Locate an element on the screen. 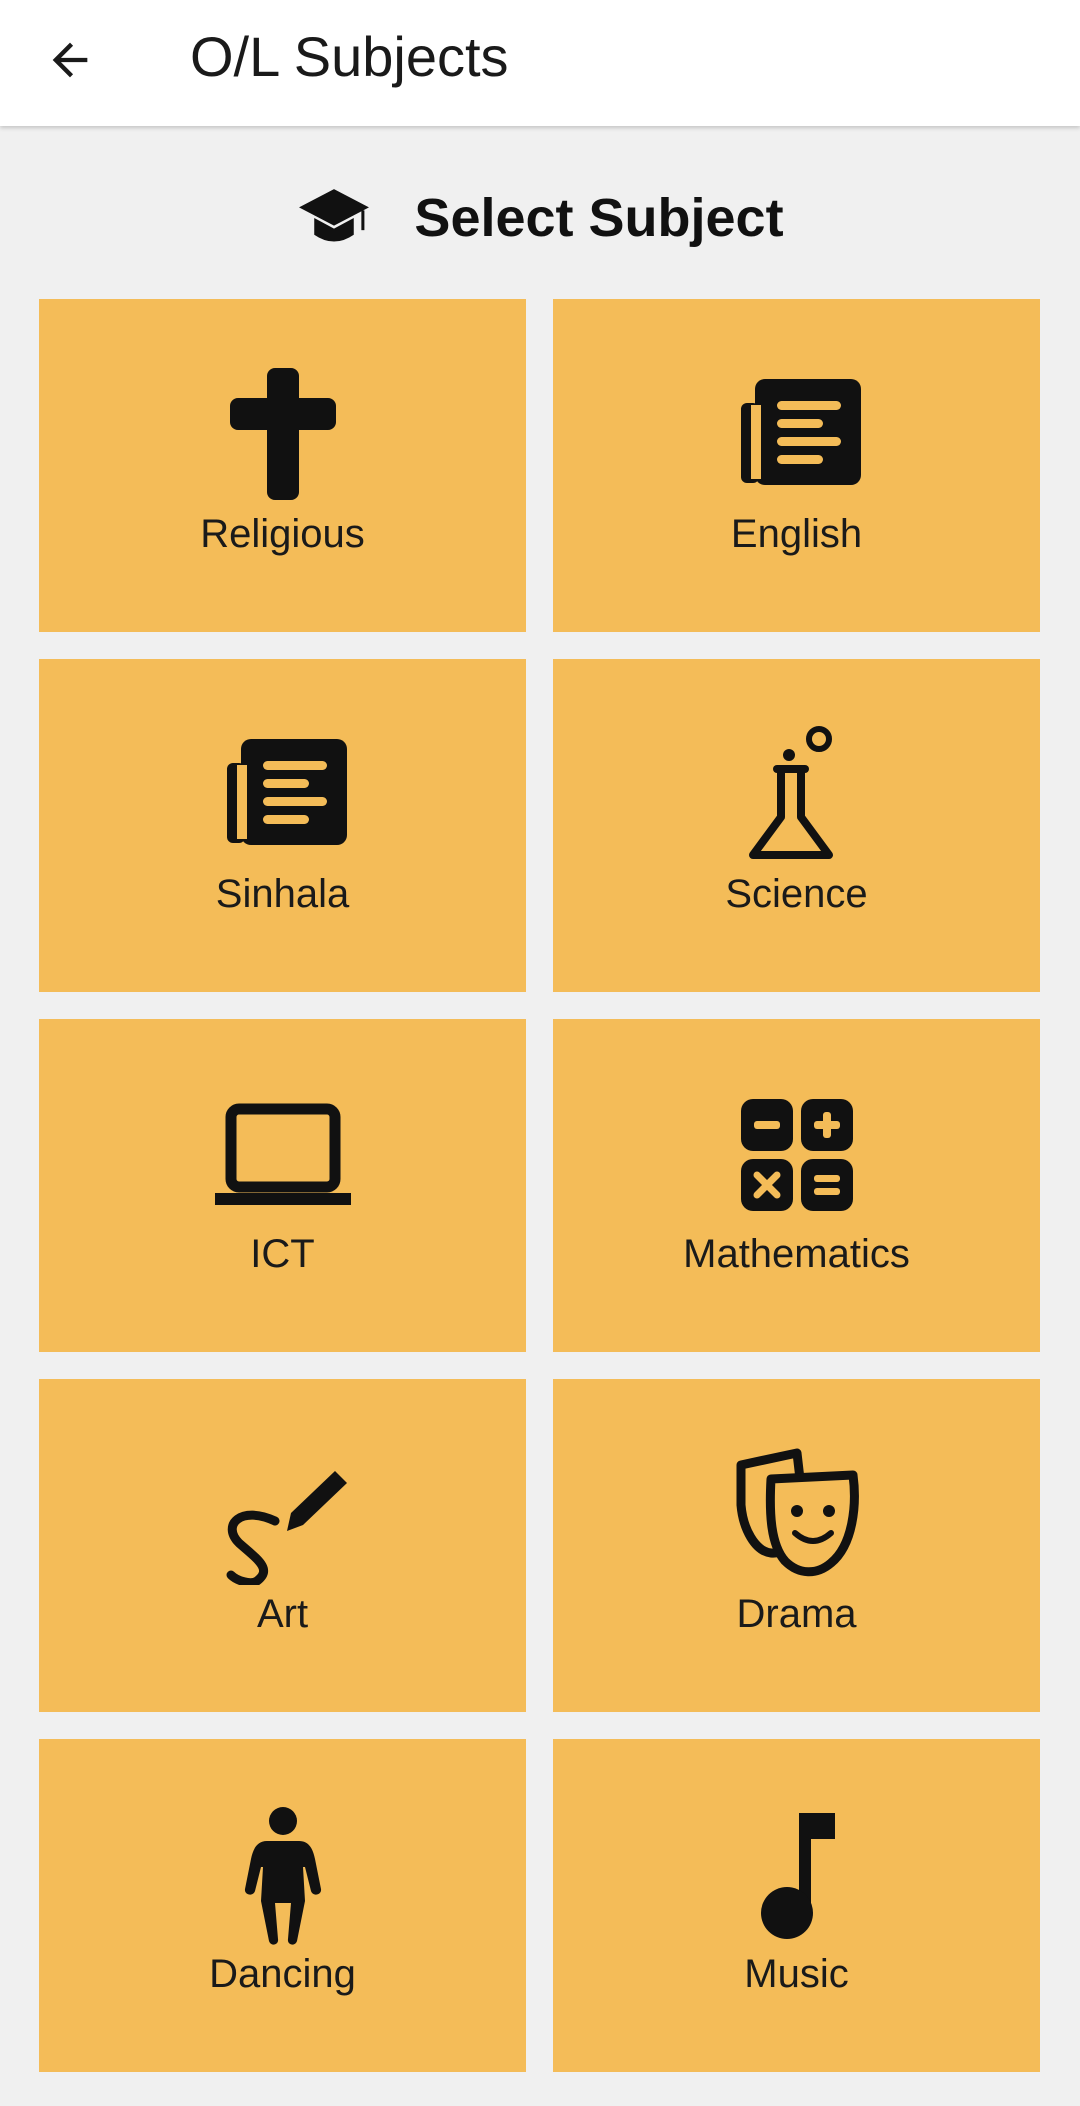 The width and height of the screenshot is (1080, 2106). subject-tile-english: English is located at coordinates (796, 465).